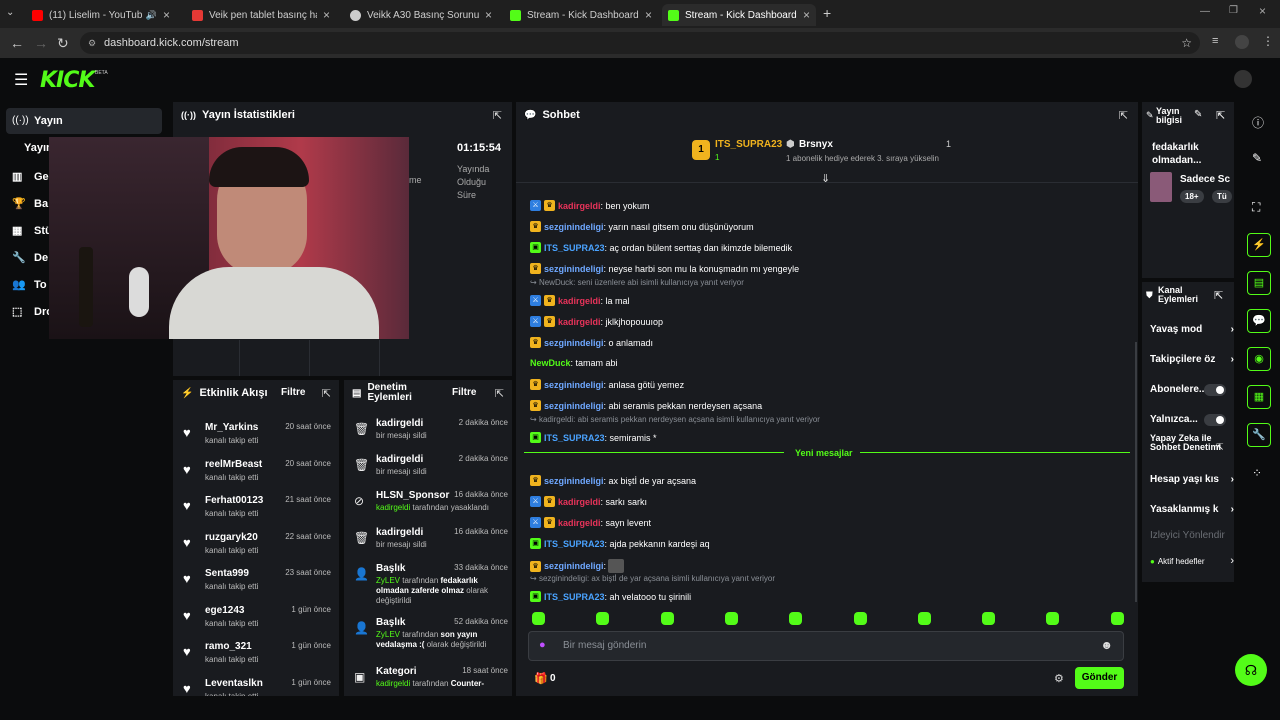  What do you see at coordinates (574, 363) in the screenshot?
I see `chat-message: NewDuck: tamam abi` at bounding box center [574, 363].